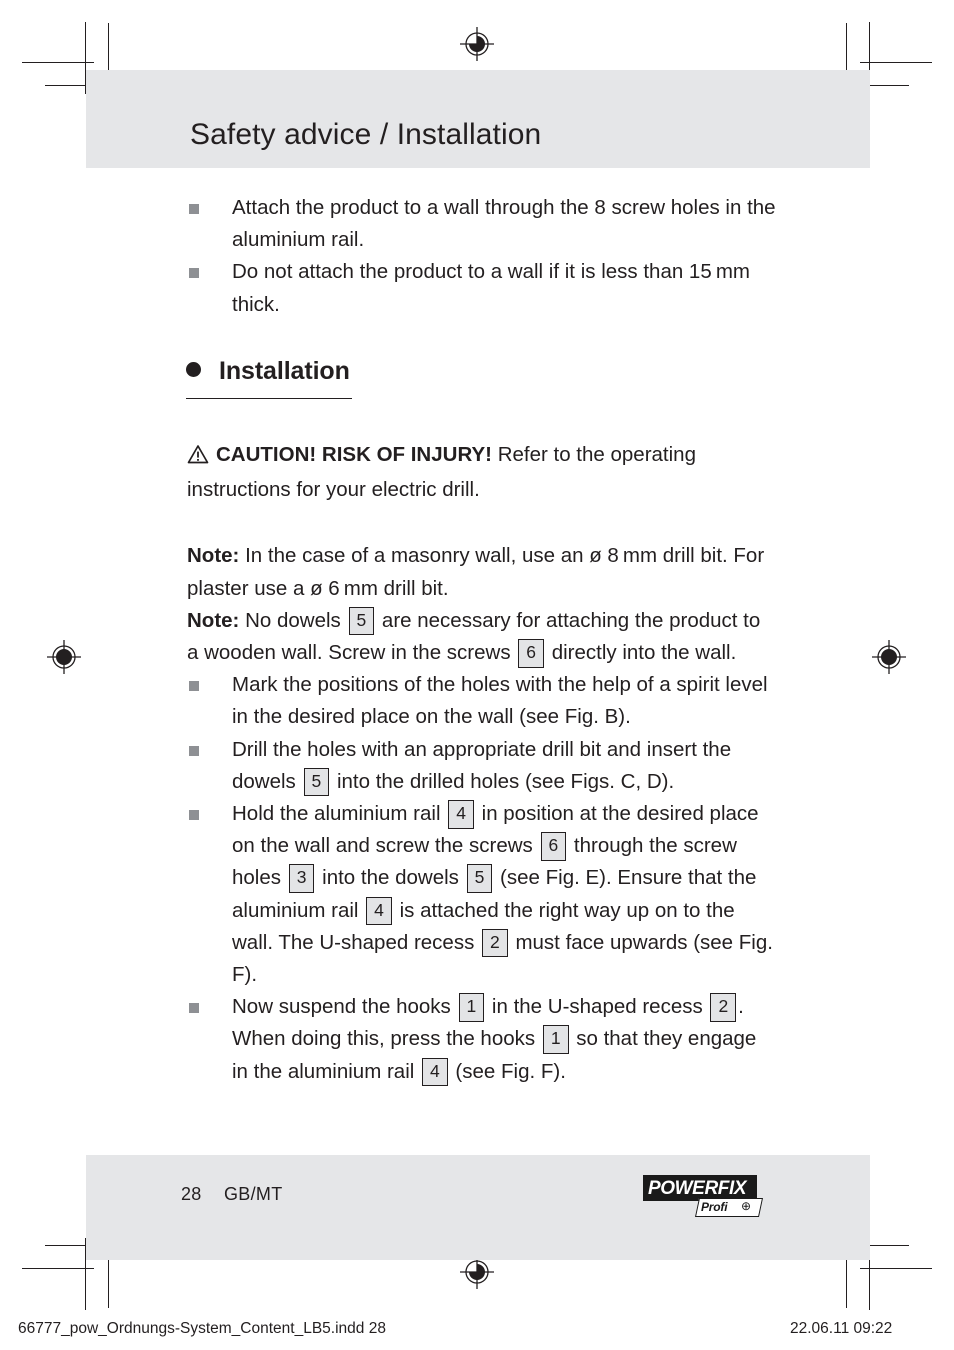  What do you see at coordinates (253, 1194) in the screenshot?
I see `footer-language-code: GB/MT` at bounding box center [253, 1194].